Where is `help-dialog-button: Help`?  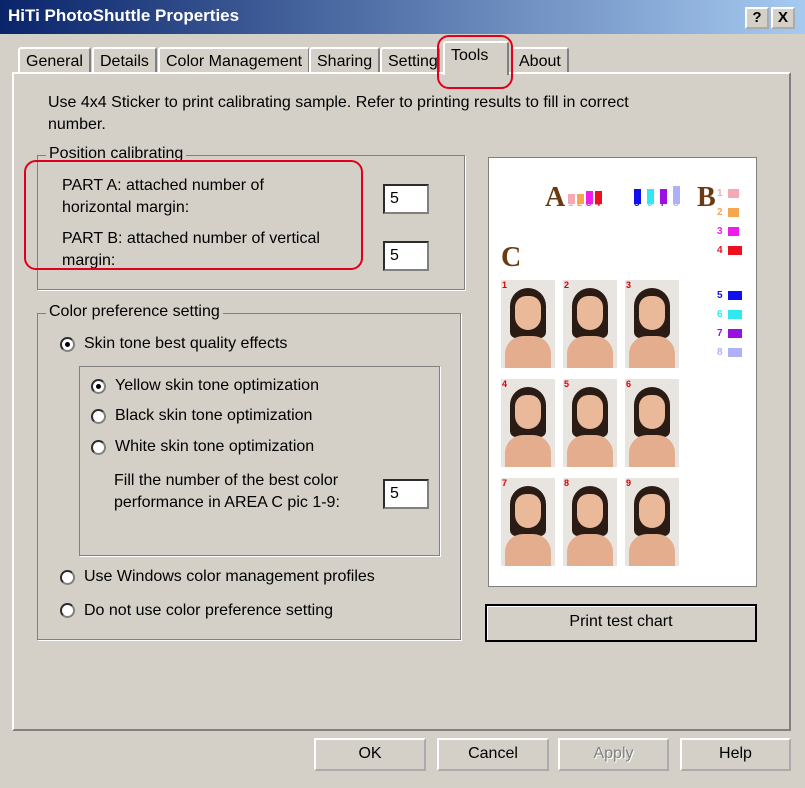 help-dialog-button: Help is located at coordinates (735, 754).